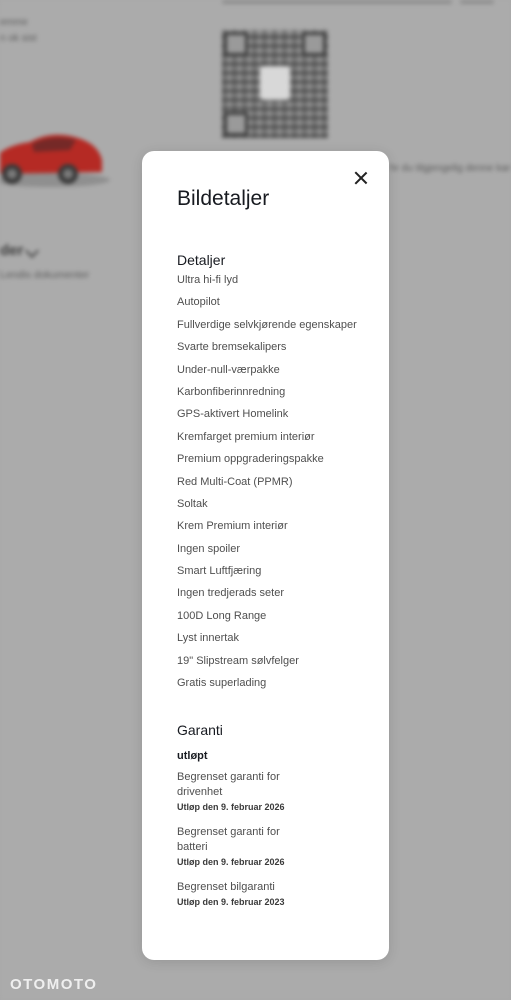  What do you see at coordinates (222, 615) in the screenshot?
I see `list-item: 100D Long Range` at bounding box center [222, 615].